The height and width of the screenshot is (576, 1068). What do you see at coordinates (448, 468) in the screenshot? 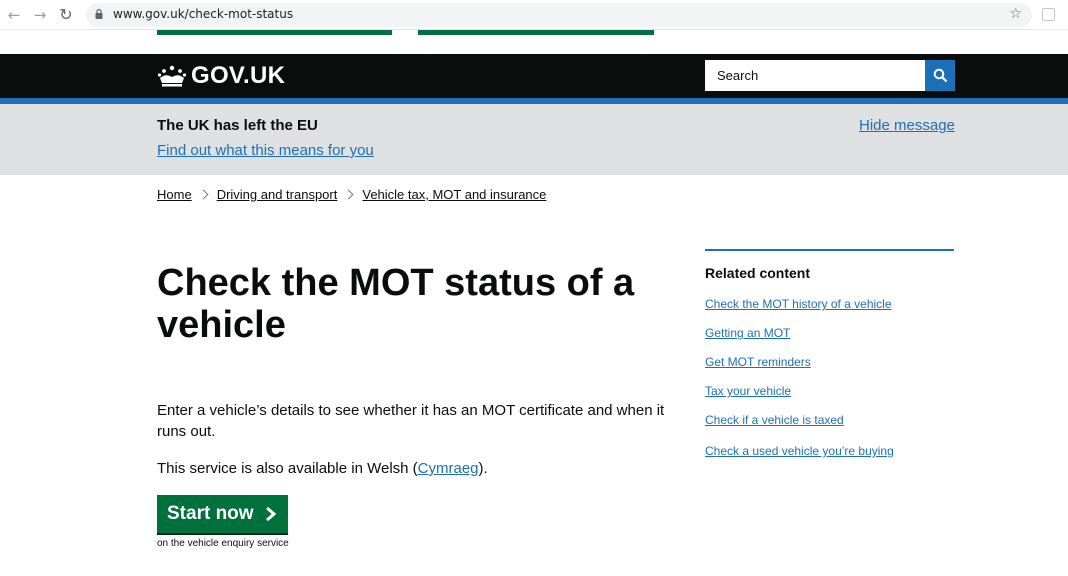
I see `cymraeg-link: Cymraeg` at bounding box center [448, 468].